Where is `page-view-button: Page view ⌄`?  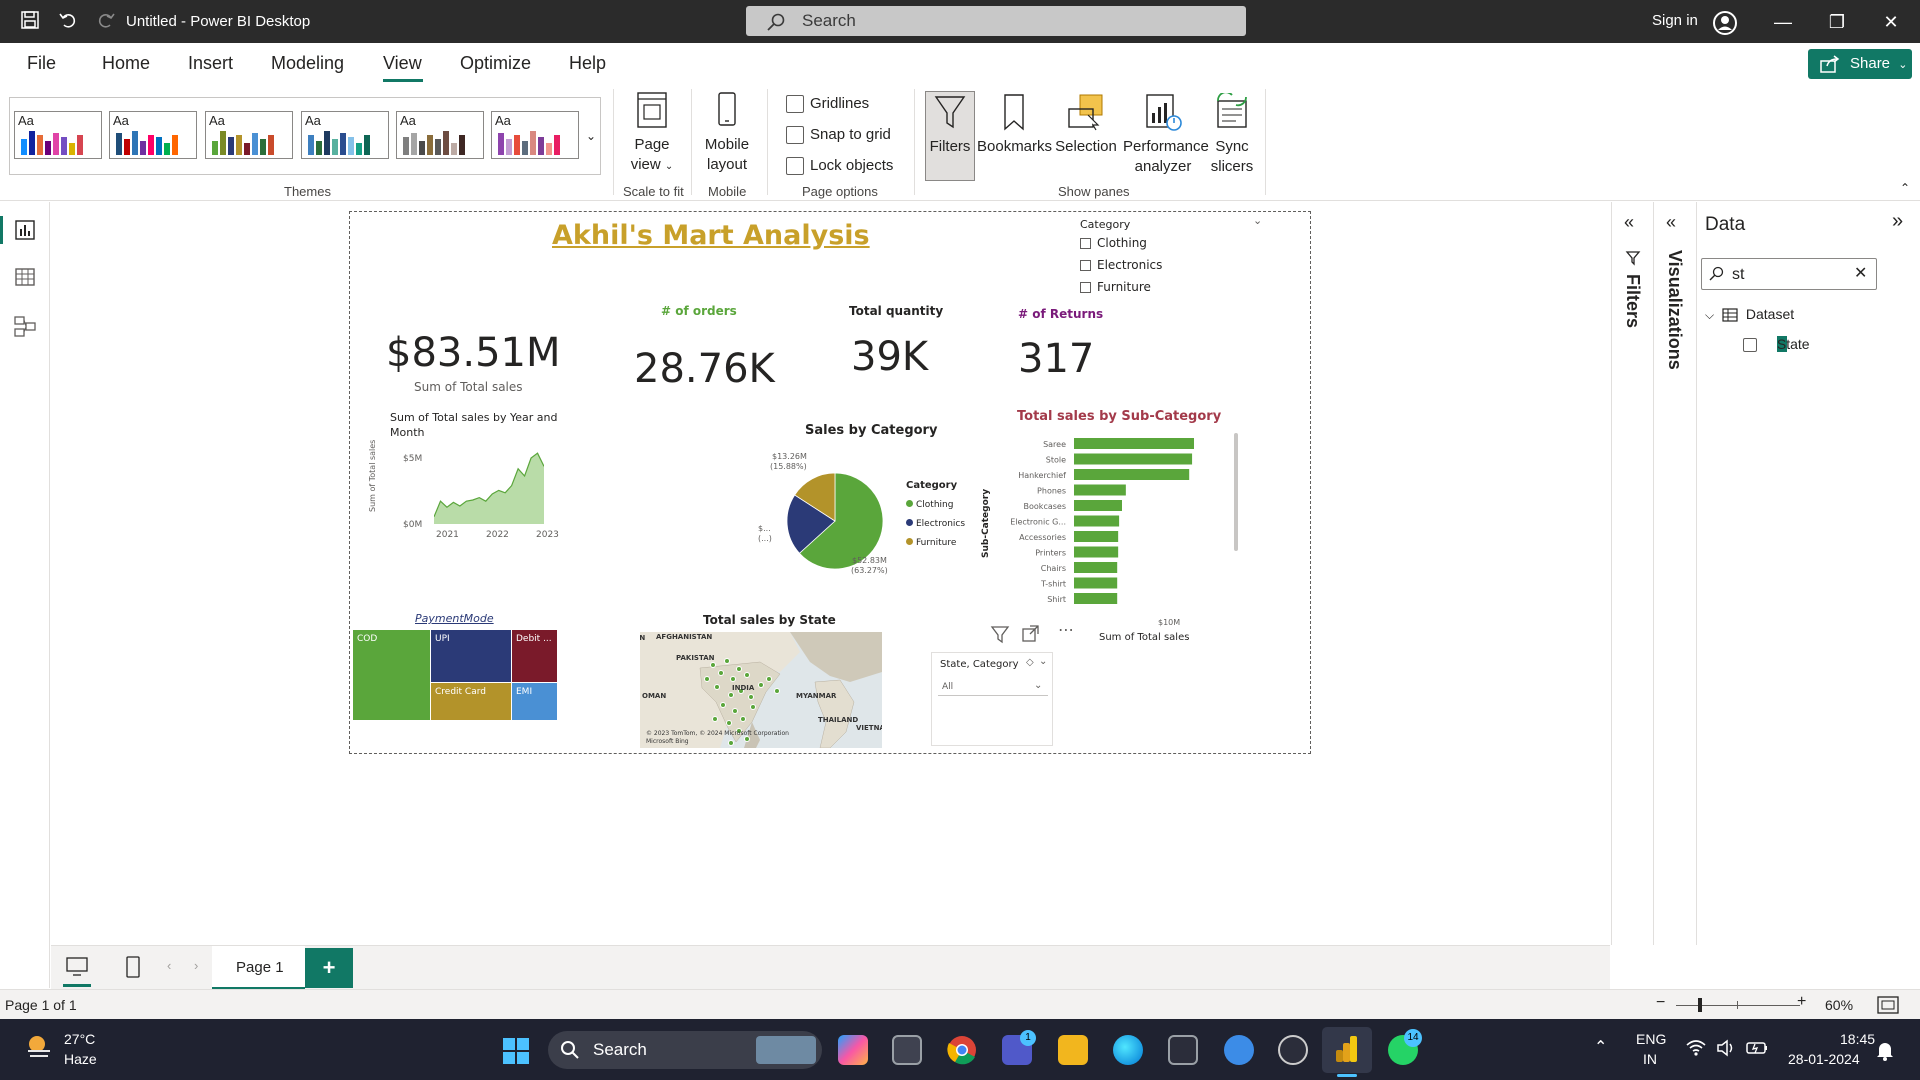
page-view-button: Page view ⌄ is located at coordinates (652, 134).